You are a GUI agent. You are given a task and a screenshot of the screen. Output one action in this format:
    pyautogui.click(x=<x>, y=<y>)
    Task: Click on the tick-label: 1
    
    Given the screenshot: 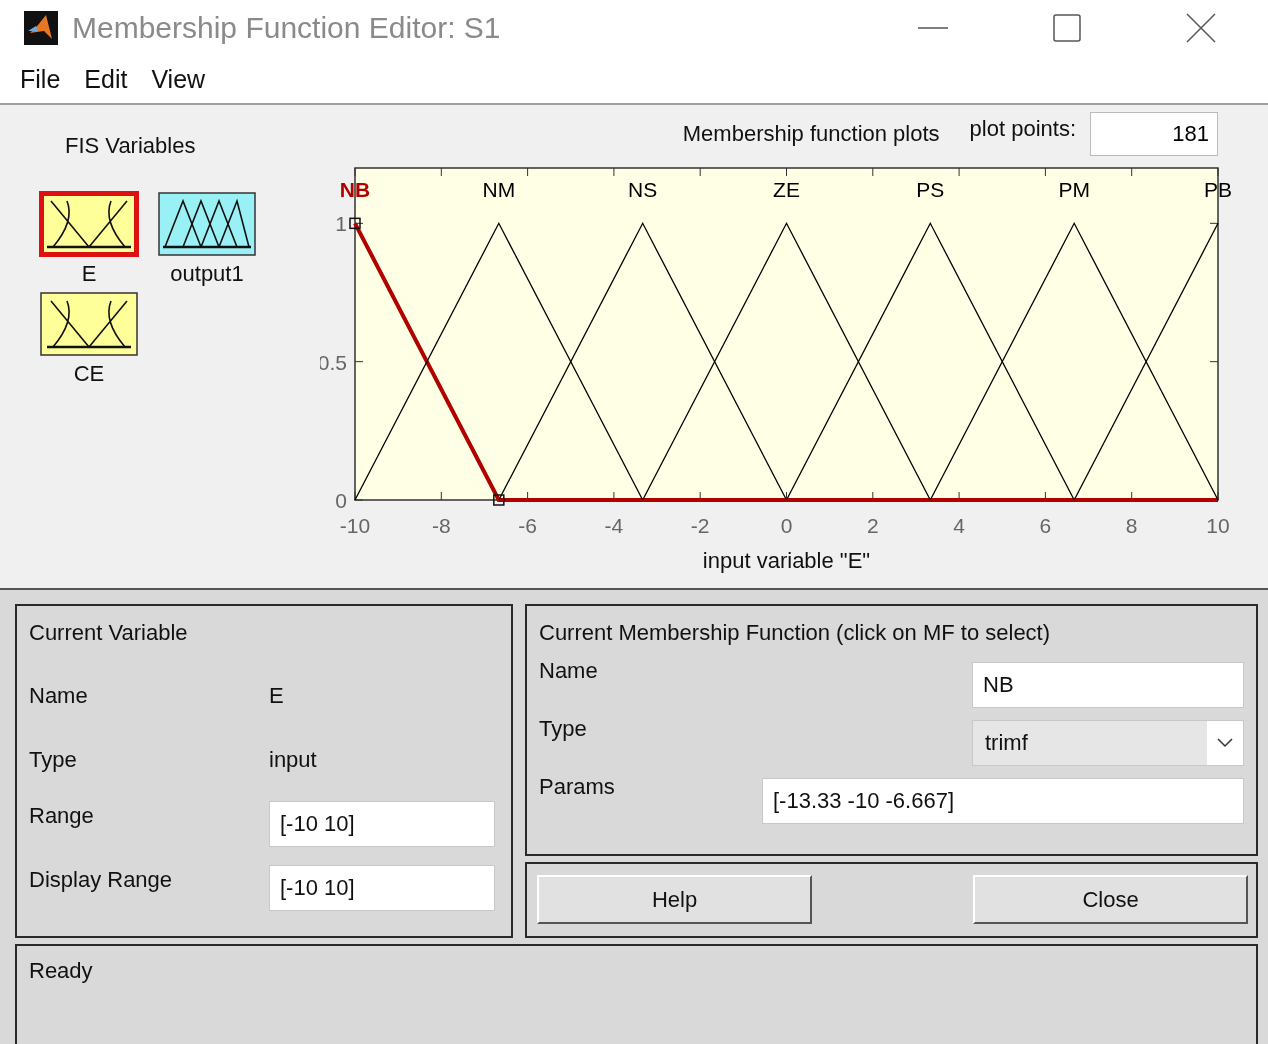 What is the action you would take?
    pyautogui.click(x=341, y=224)
    